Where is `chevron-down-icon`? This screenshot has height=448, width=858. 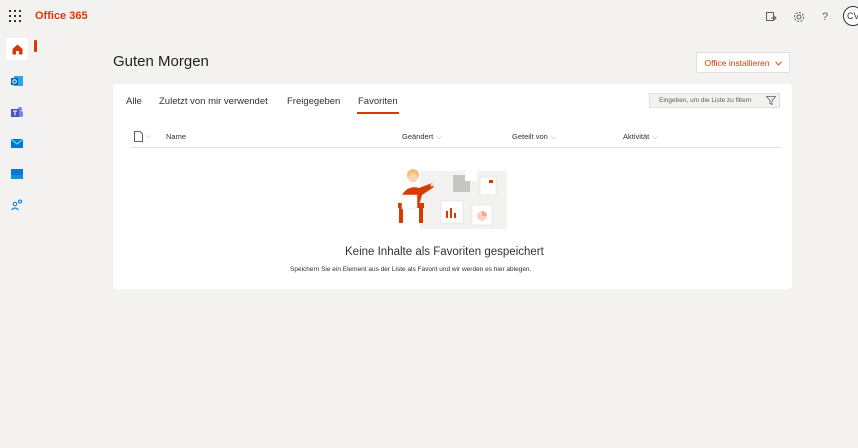 chevron-down-icon is located at coordinates (778, 63).